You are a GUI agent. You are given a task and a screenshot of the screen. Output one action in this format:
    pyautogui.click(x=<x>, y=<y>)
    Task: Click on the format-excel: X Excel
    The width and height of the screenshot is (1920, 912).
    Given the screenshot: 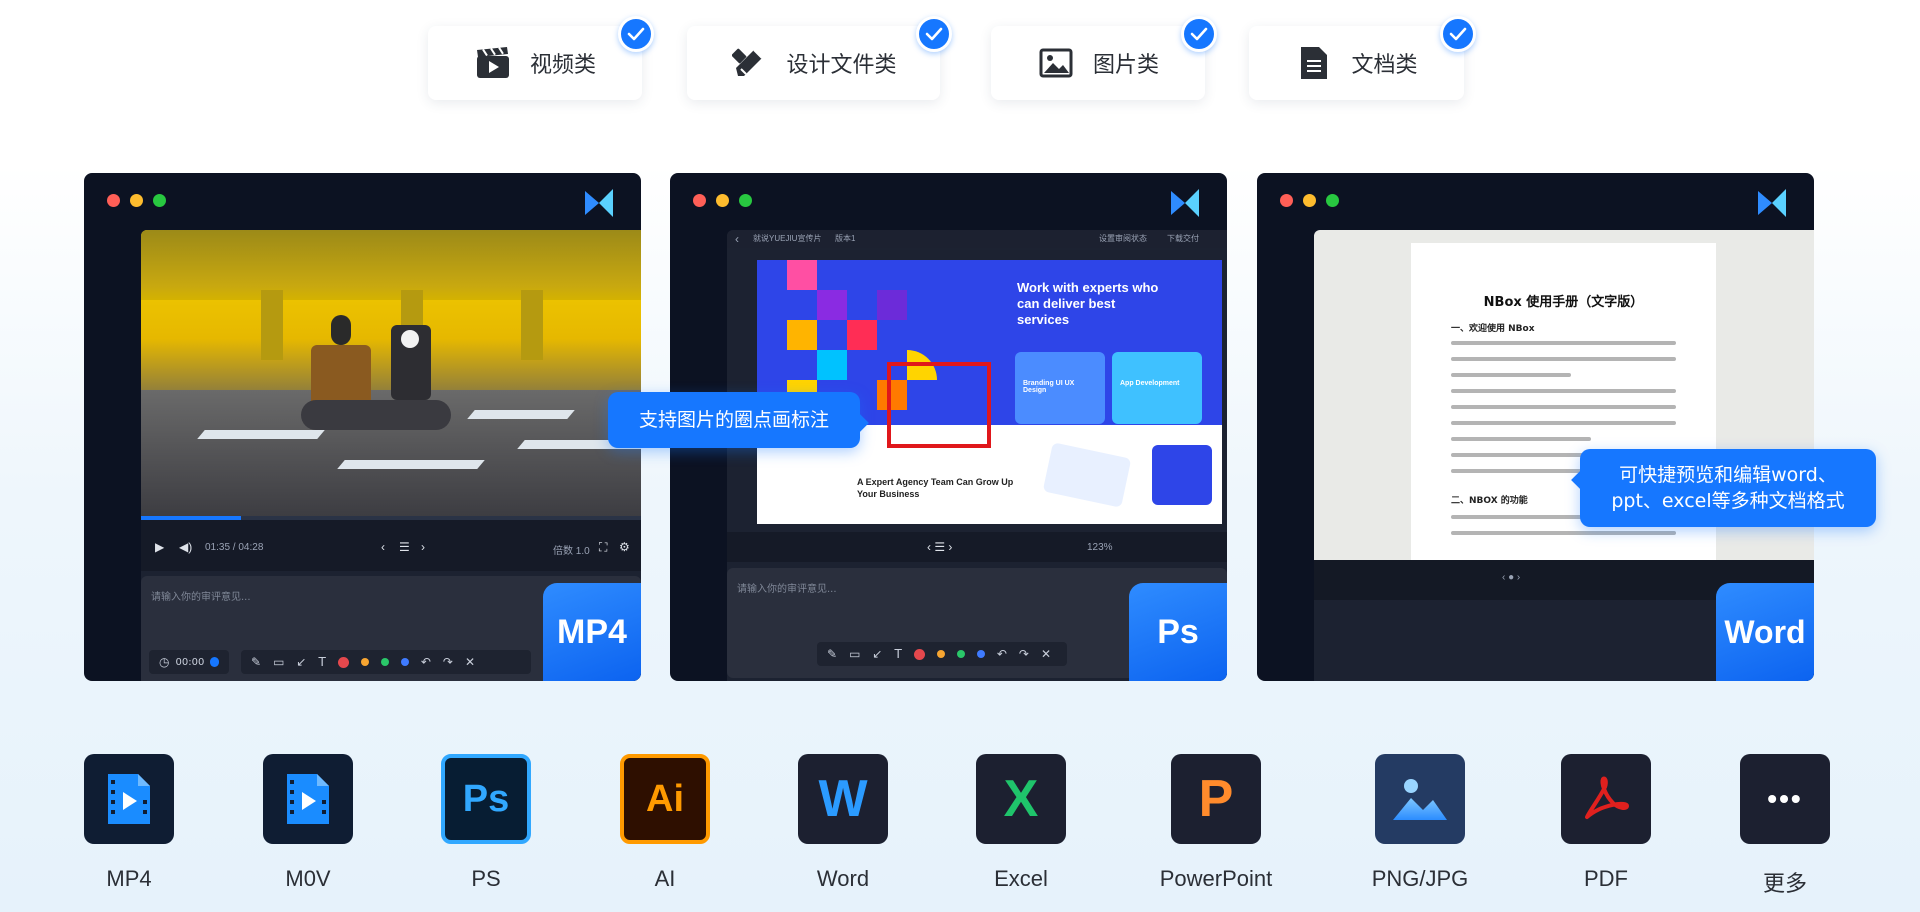 What is the action you would take?
    pyautogui.click(x=1021, y=823)
    